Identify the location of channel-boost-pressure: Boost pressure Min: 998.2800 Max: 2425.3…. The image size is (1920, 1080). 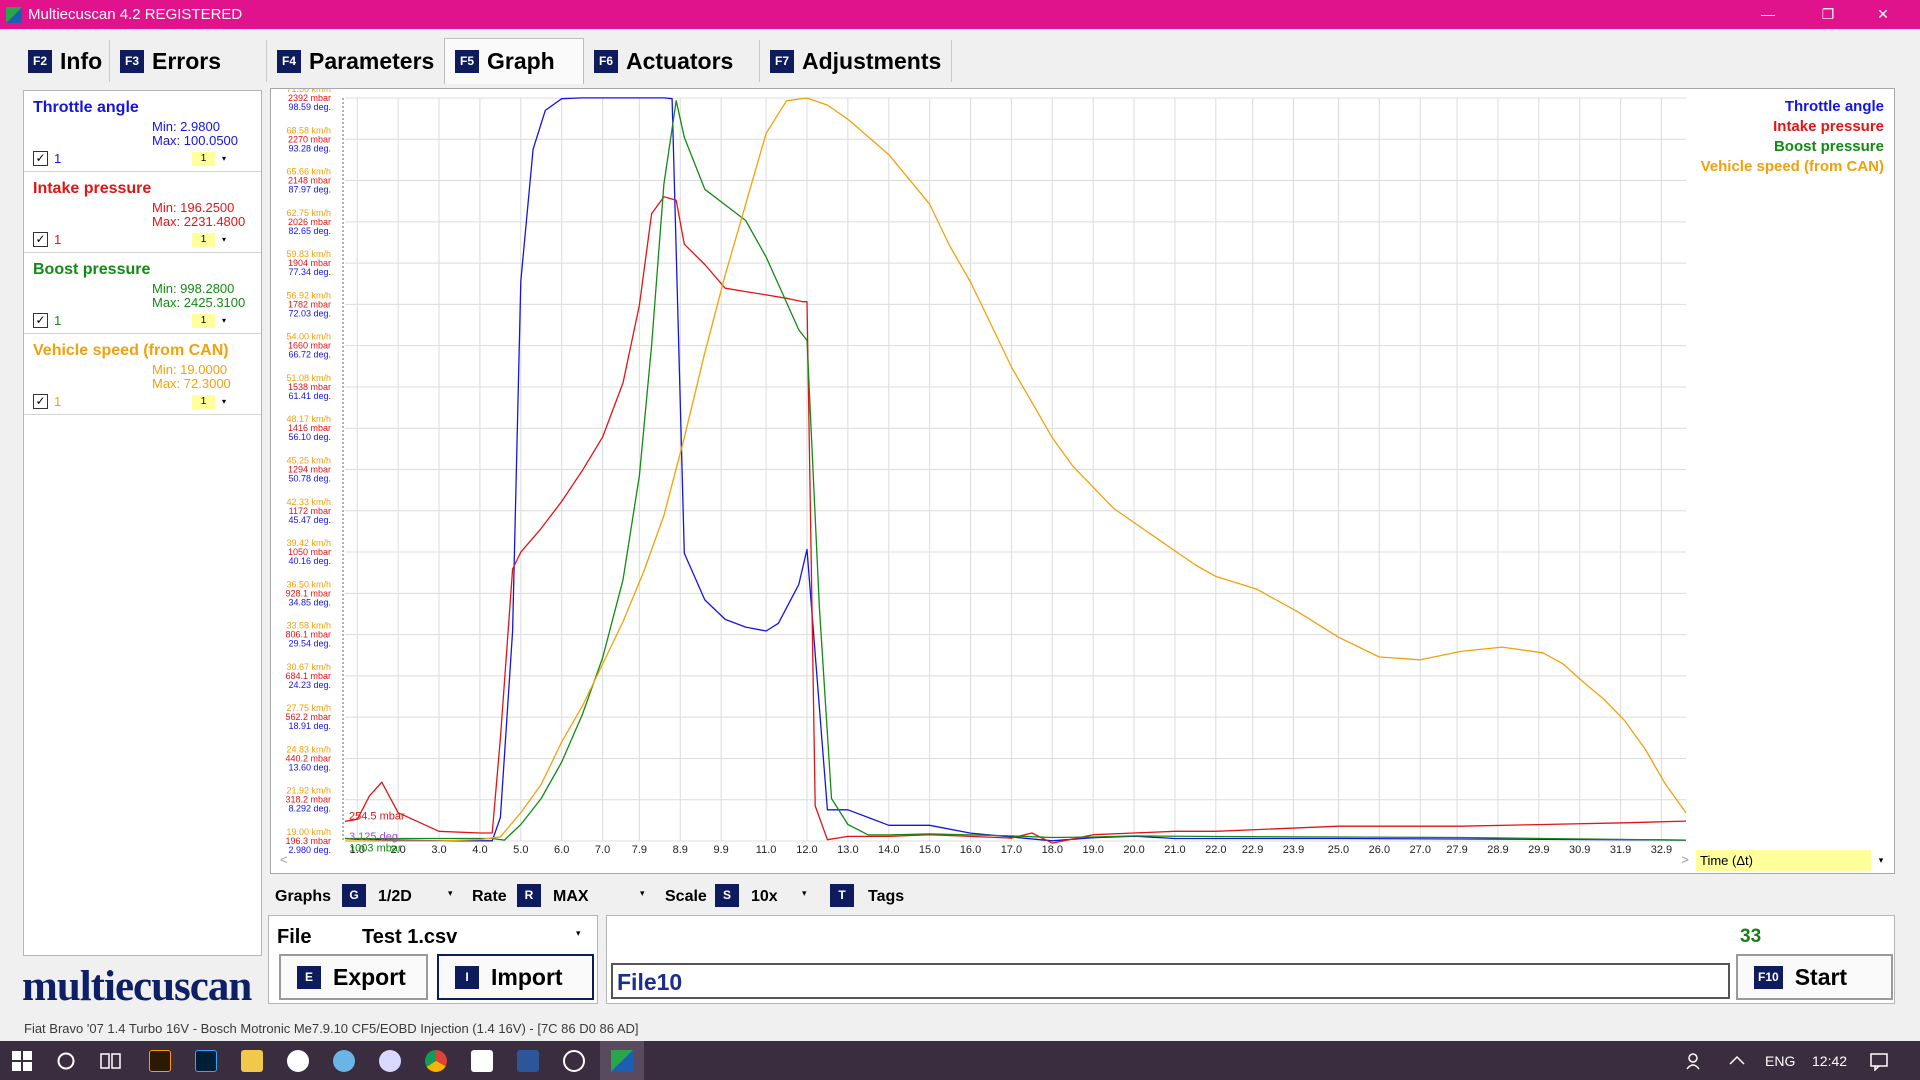
(142, 293).